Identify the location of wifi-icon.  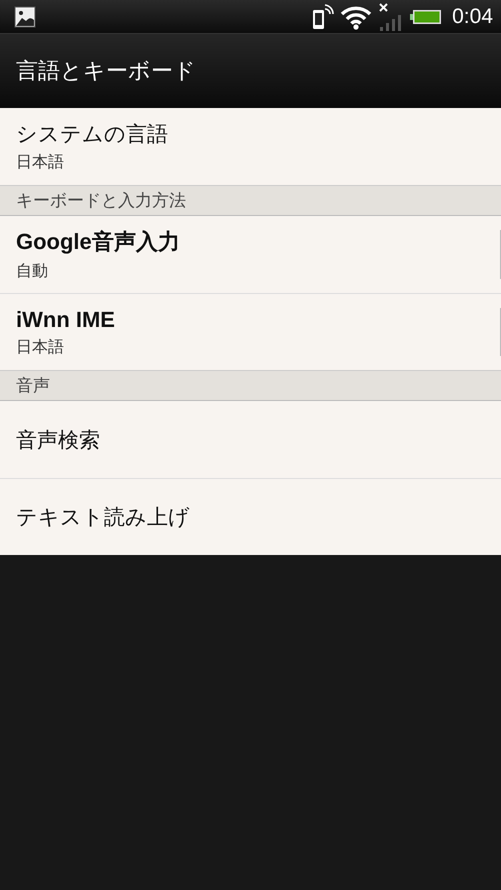
(356, 17).